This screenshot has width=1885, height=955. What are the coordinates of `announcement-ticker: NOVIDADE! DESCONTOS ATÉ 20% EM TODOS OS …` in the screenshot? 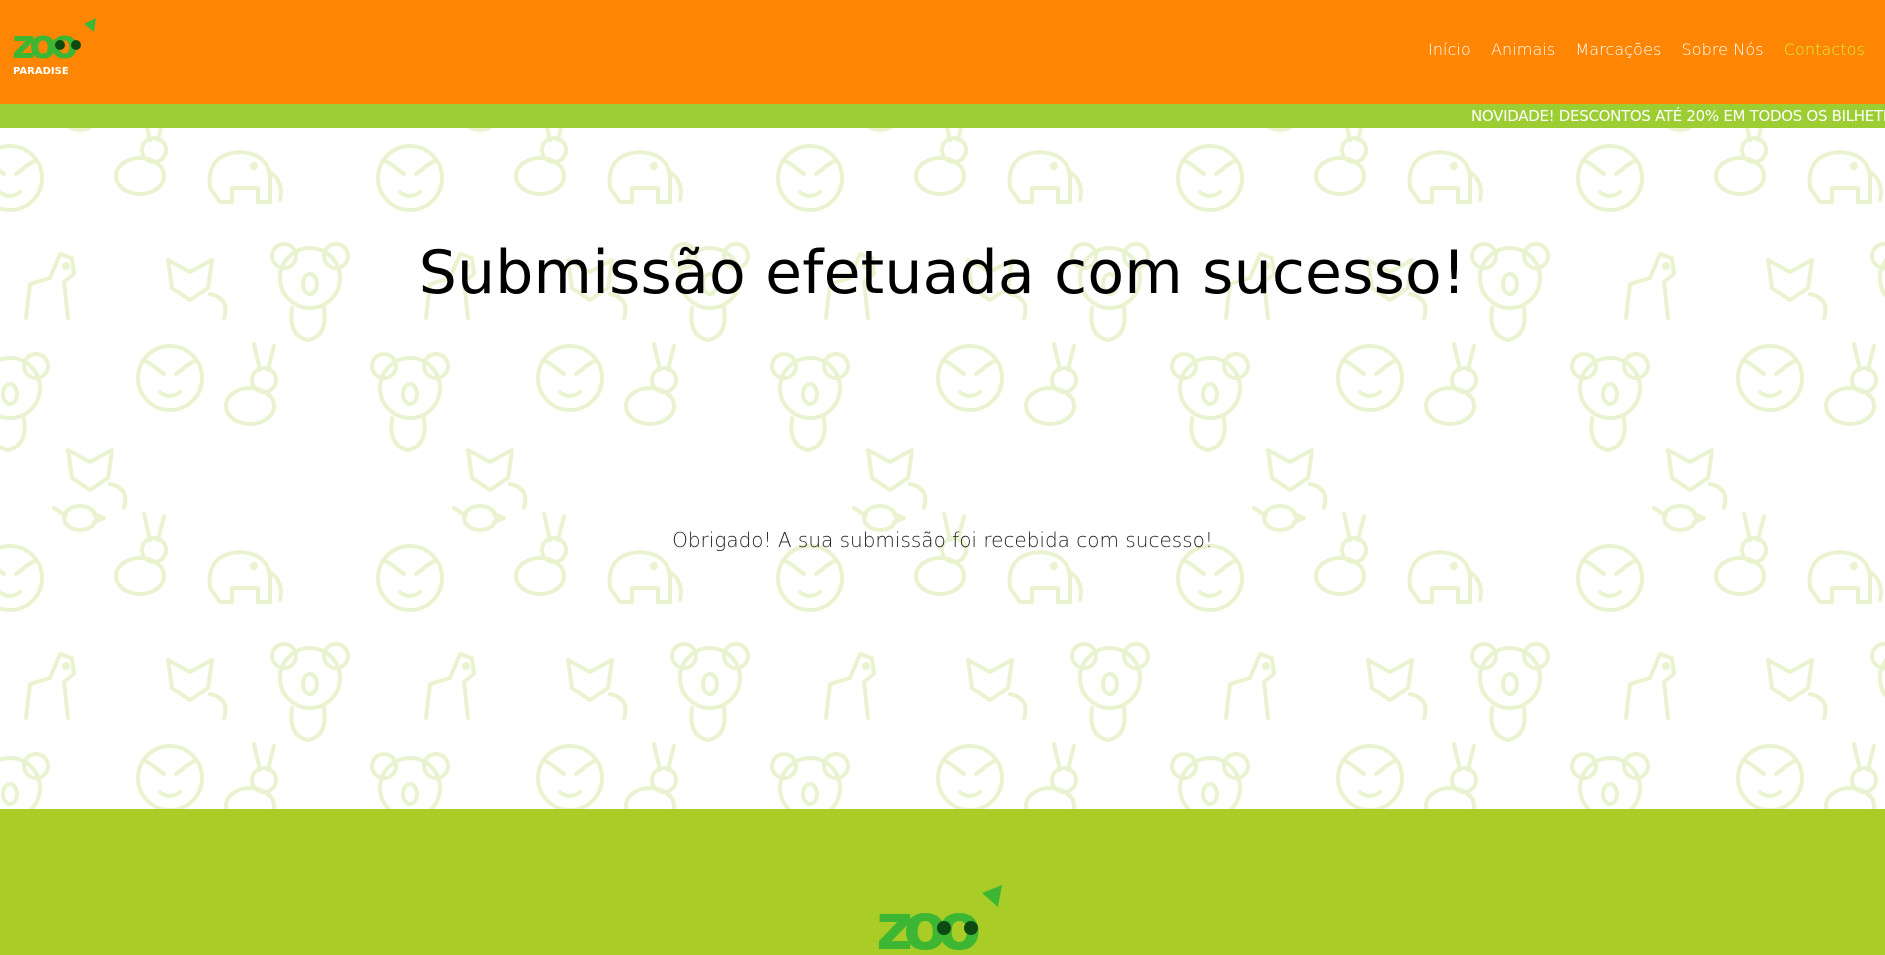 It's located at (942, 116).